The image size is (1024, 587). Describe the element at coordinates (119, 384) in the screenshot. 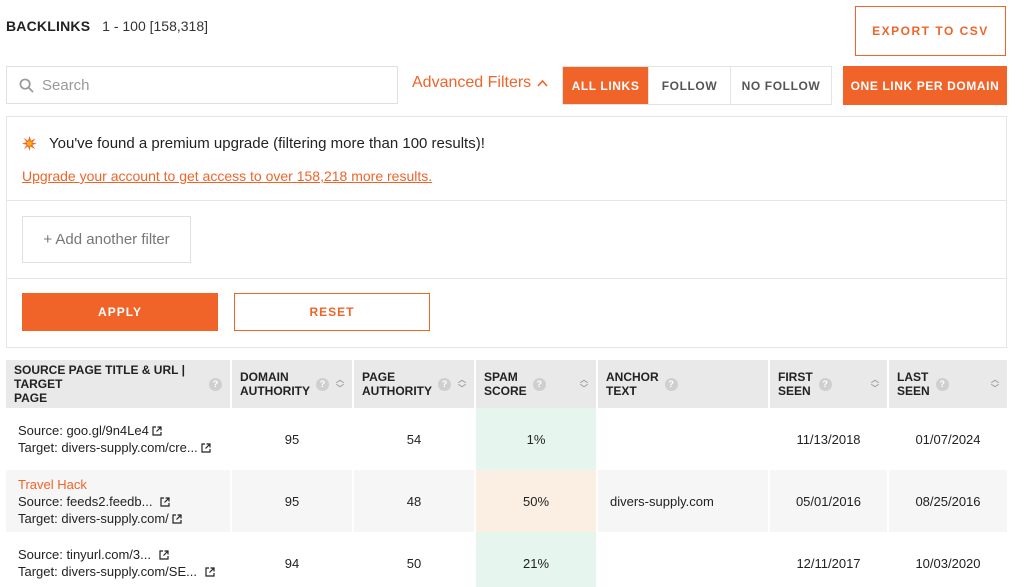

I see `column-header-source: SOURCE PAGE TITLE & URL | TARGET PAGE?` at that location.